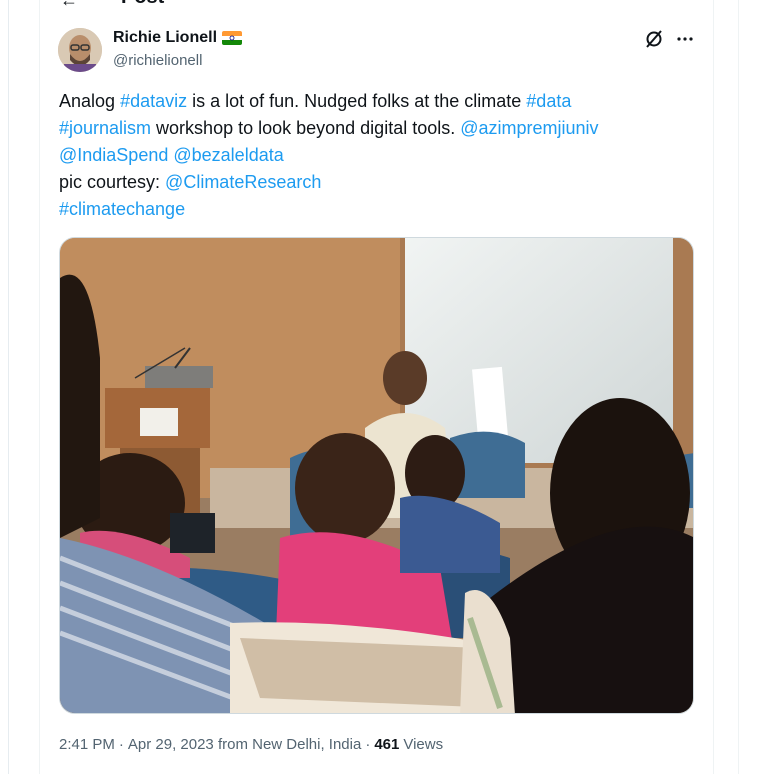 This screenshot has height=774, width=758. Describe the element at coordinates (80, 50) in the screenshot. I see `avatar` at that location.